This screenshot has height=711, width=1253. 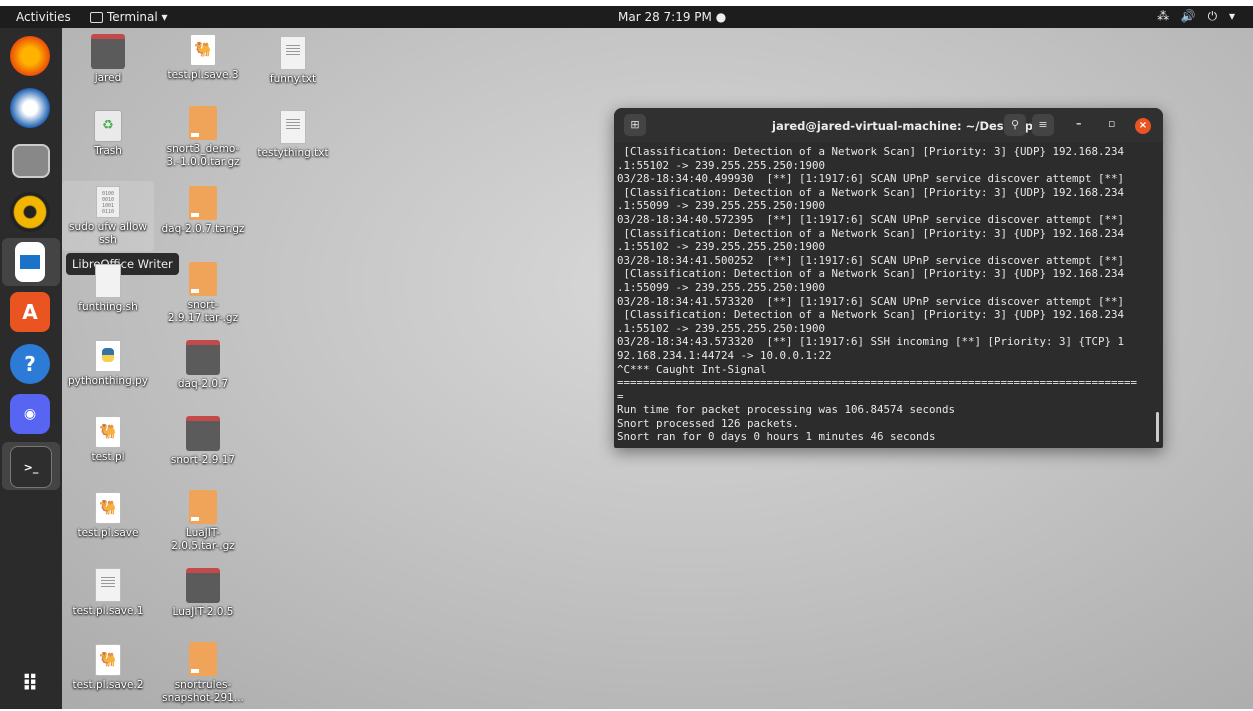 What do you see at coordinates (108, 126) in the screenshot?
I see `trash-icon: ♻` at bounding box center [108, 126].